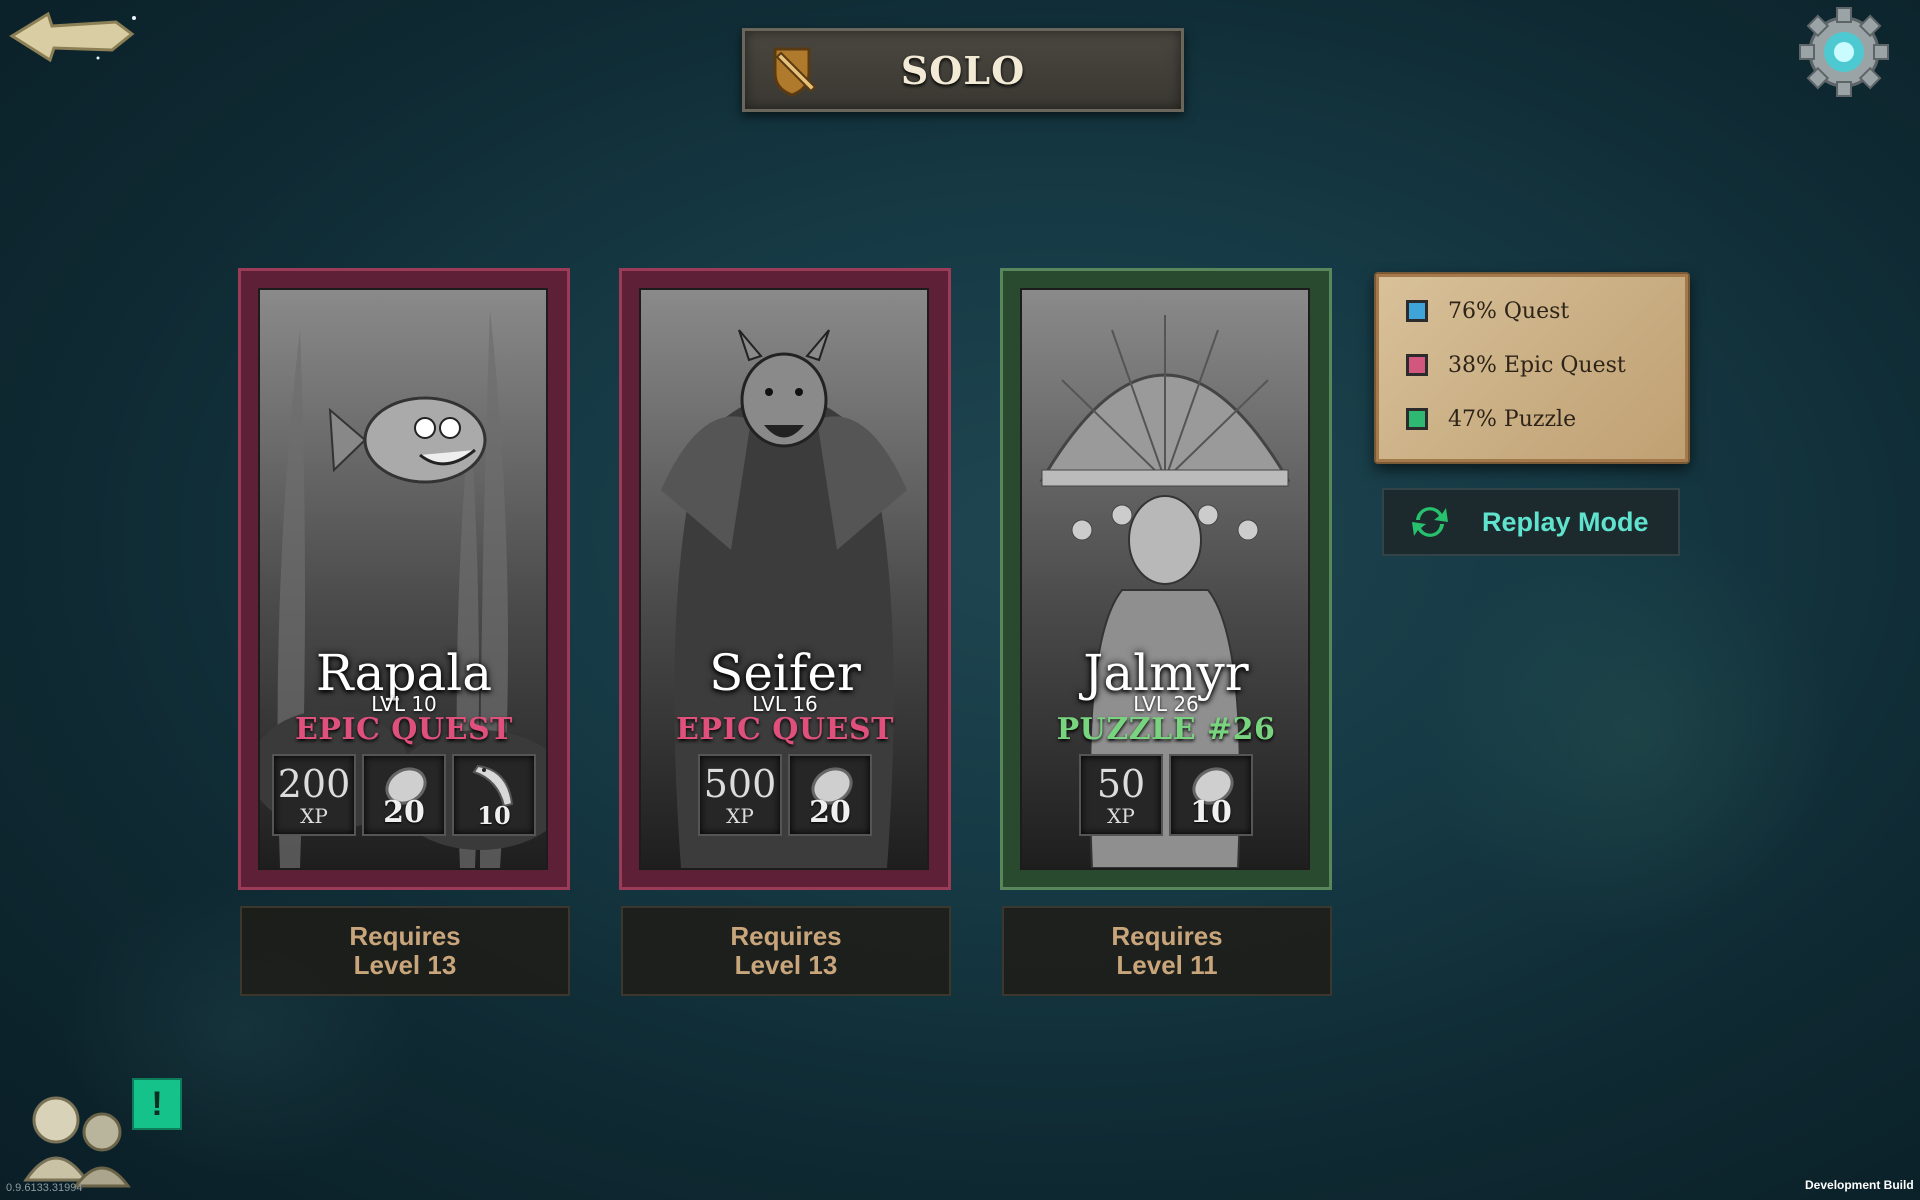  I want to click on replay-mode-button: Replay Mode, so click(1531, 522).